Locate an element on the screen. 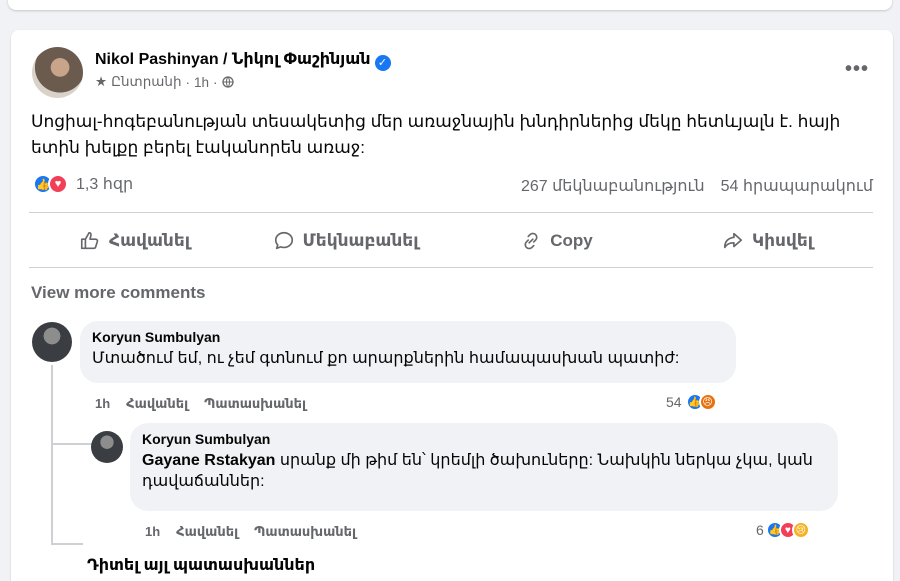 Image resolution: width=900 pixels, height=581 pixels. comment-button: Մեկնաբանել is located at coordinates (345, 241).